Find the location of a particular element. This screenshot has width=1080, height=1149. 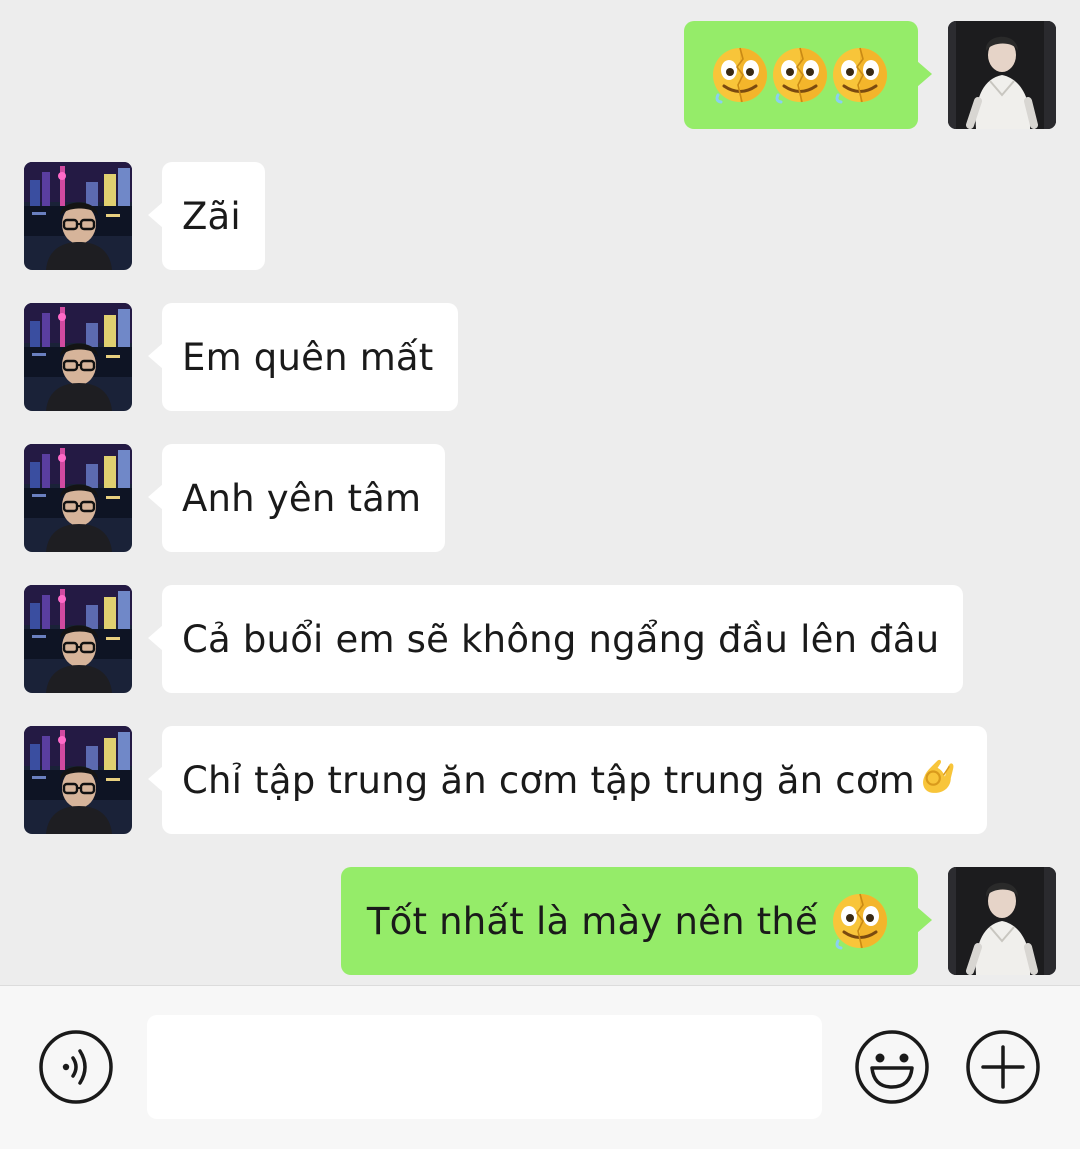

message-text: Tốt nhất là mày nên thế is located at coordinates (592, 921).